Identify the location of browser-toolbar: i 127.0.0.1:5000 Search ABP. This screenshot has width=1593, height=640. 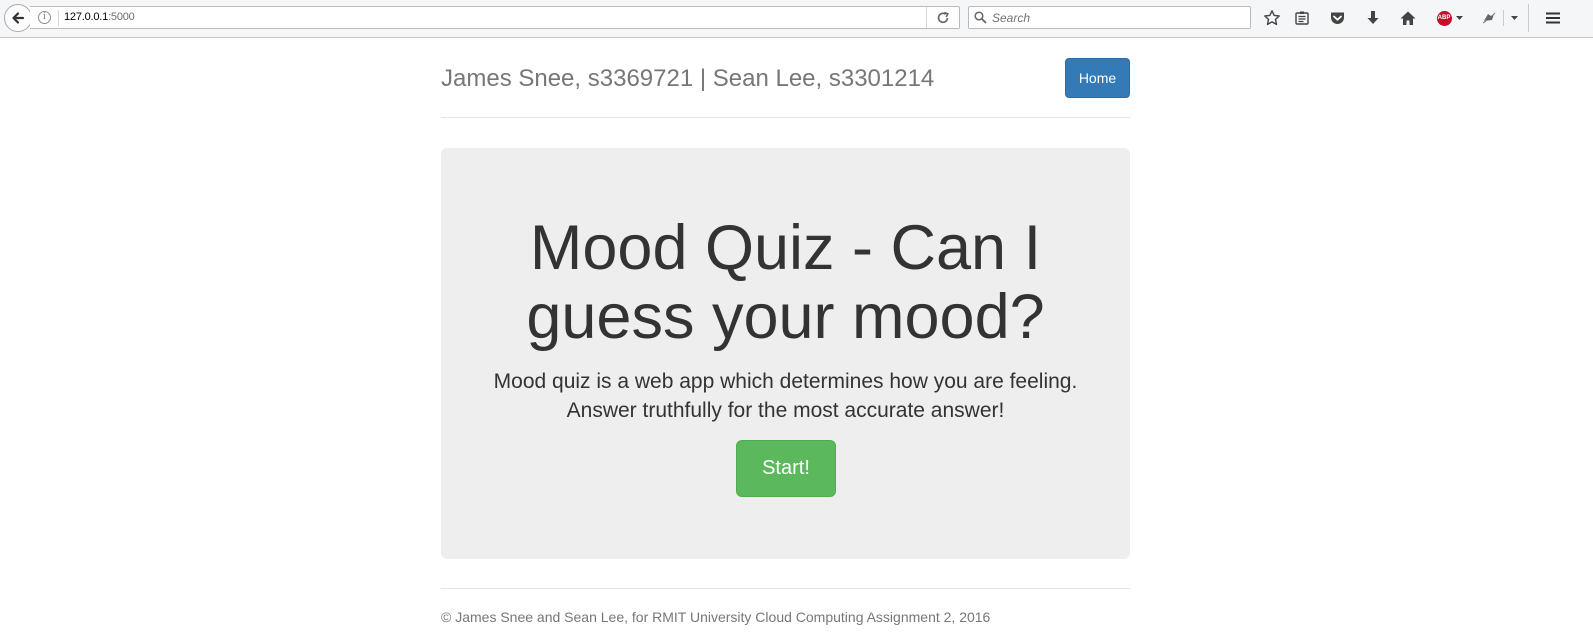
(796, 19).